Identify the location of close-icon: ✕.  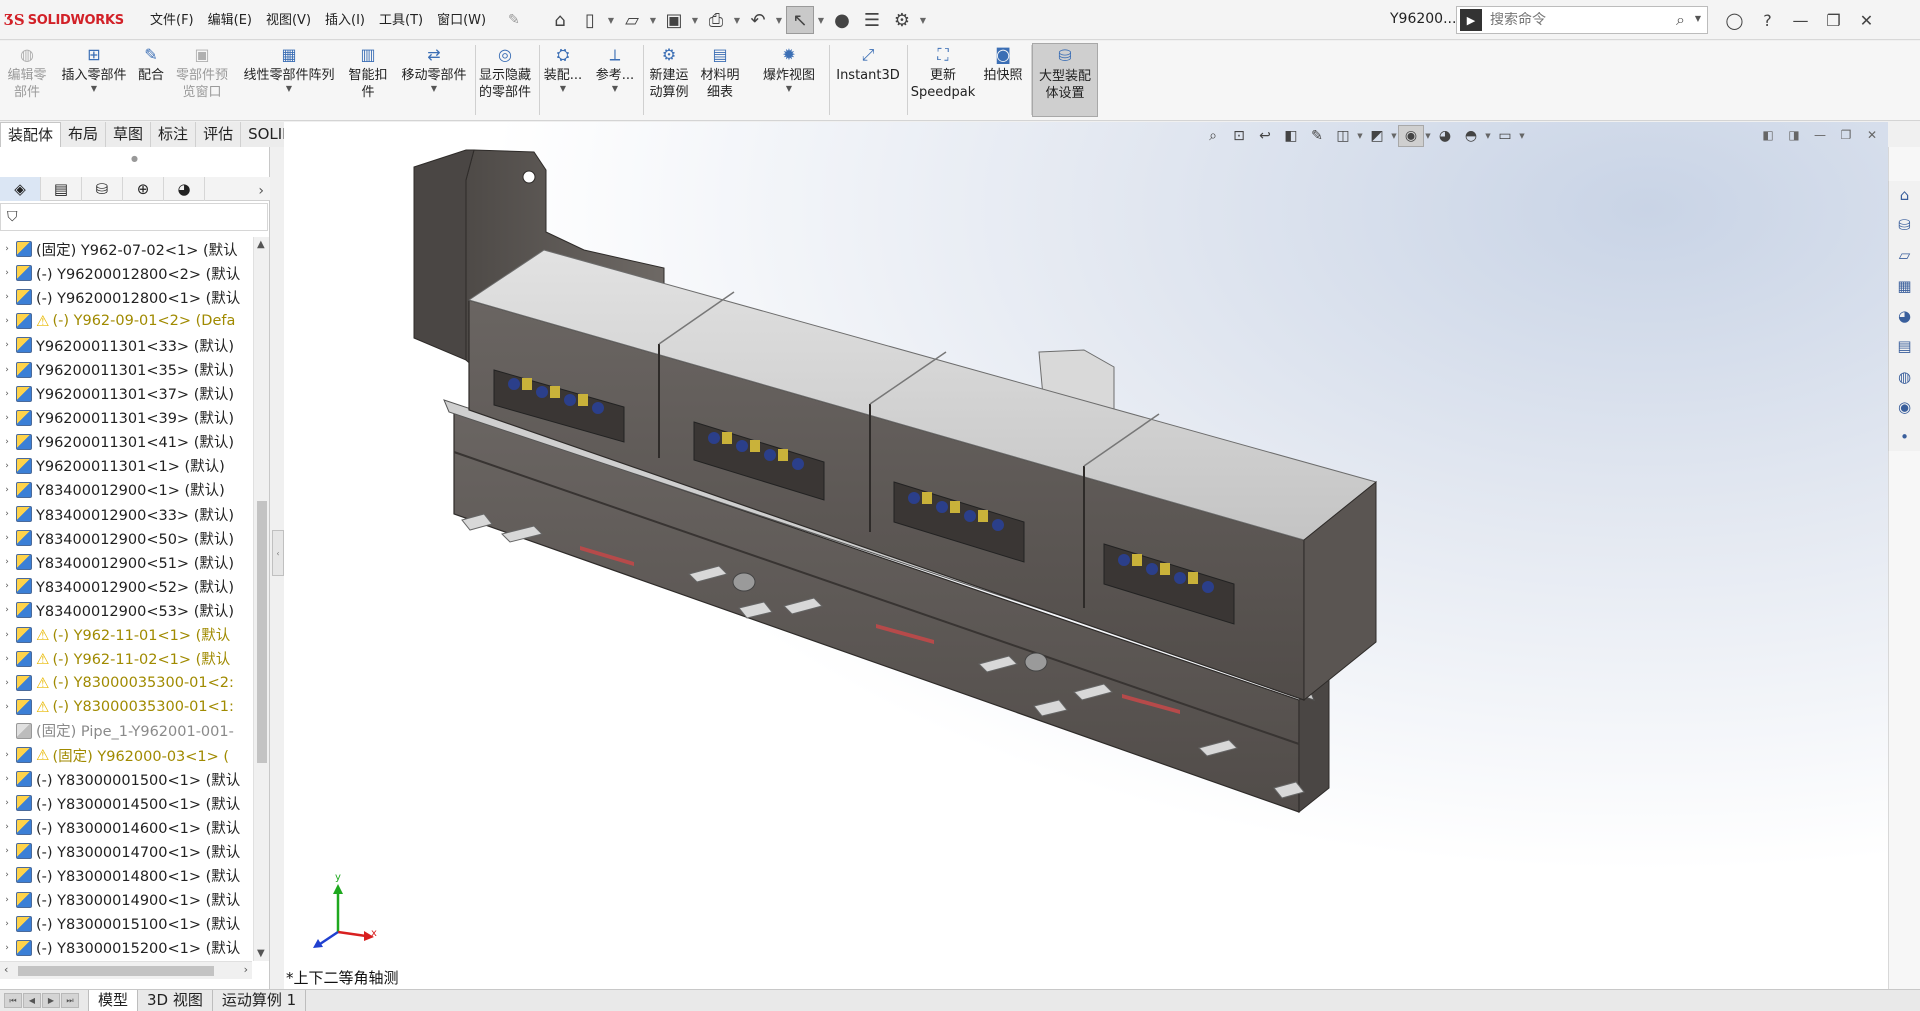
(1866, 20).